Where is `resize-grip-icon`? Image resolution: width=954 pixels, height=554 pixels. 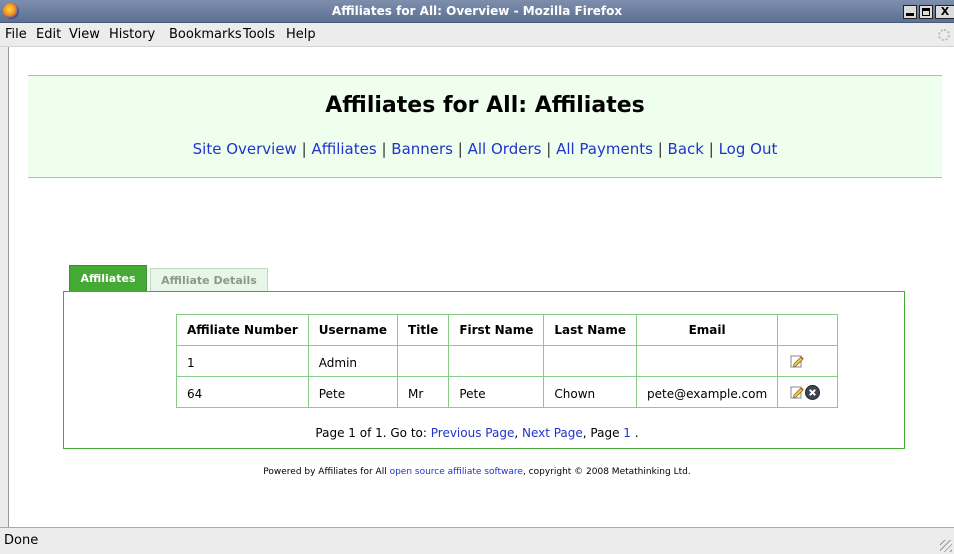
resize-grip-icon is located at coordinates (946, 546).